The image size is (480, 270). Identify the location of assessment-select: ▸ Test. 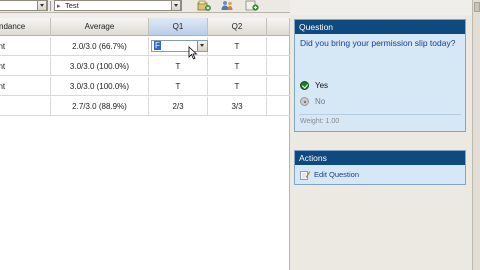
(118, 5).